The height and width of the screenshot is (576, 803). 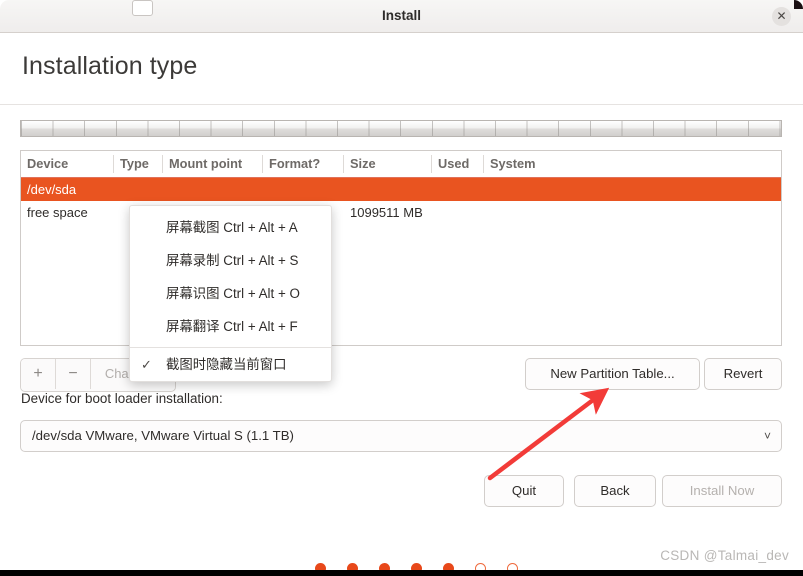 I want to click on heading-divider, so click(x=401, y=104).